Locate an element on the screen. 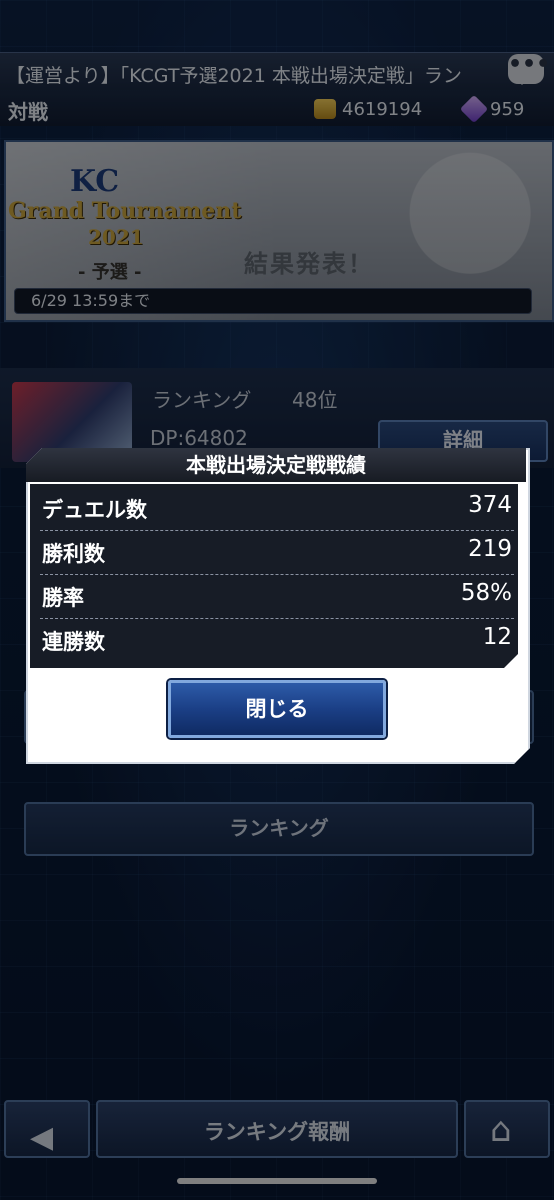  stat-value: 219 is located at coordinates (490, 549).